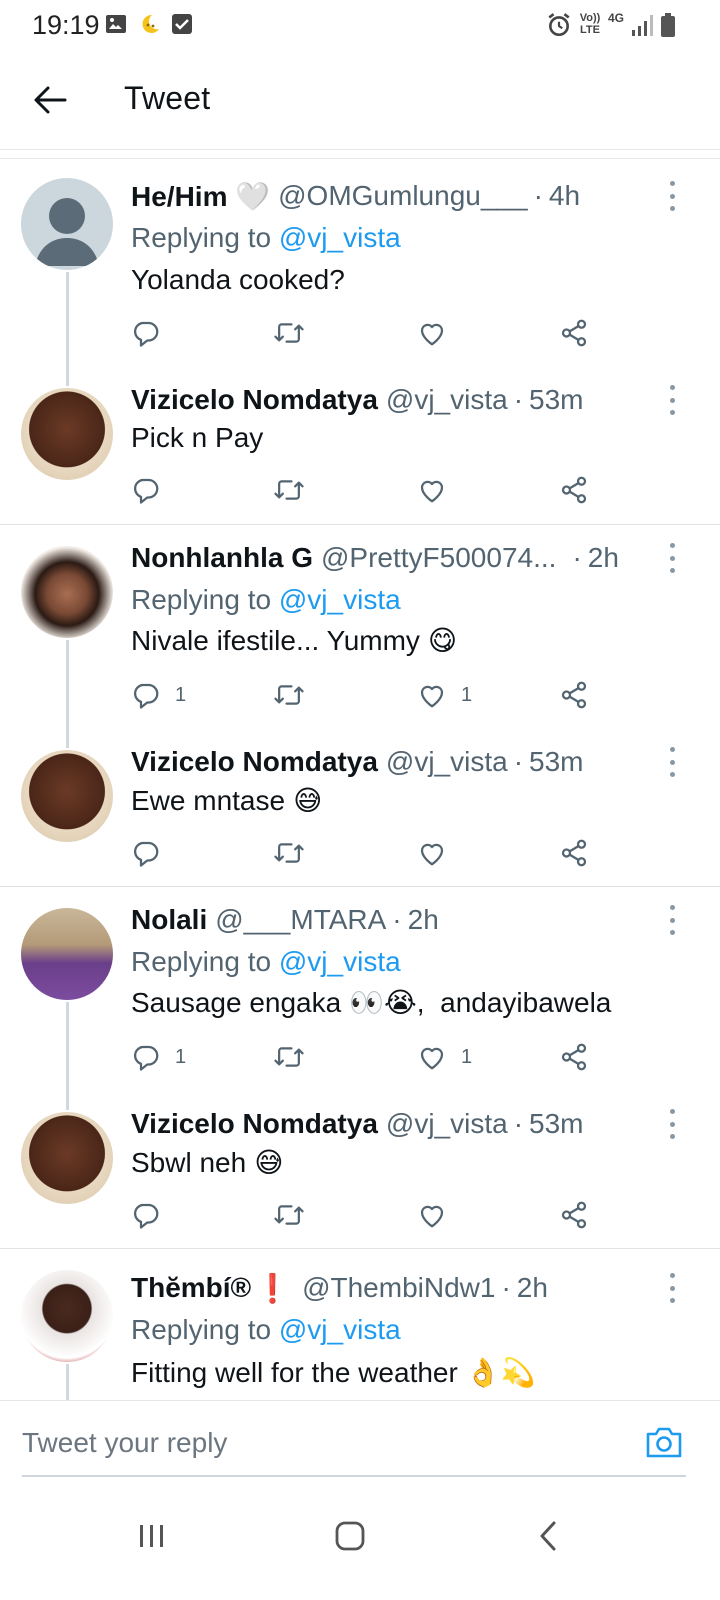 The image size is (720, 1600). What do you see at coordinates (124, 1443) in the screenshot?
I see `reply-input: Tweet your reply` at bounding box center [124, 1443].